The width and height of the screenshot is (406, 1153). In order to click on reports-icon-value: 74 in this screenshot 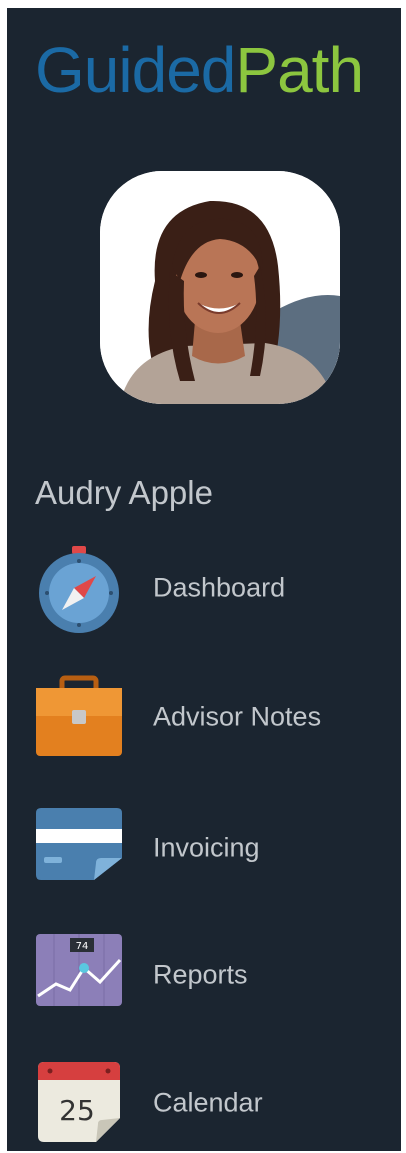, I will do `click(82, 946)`.